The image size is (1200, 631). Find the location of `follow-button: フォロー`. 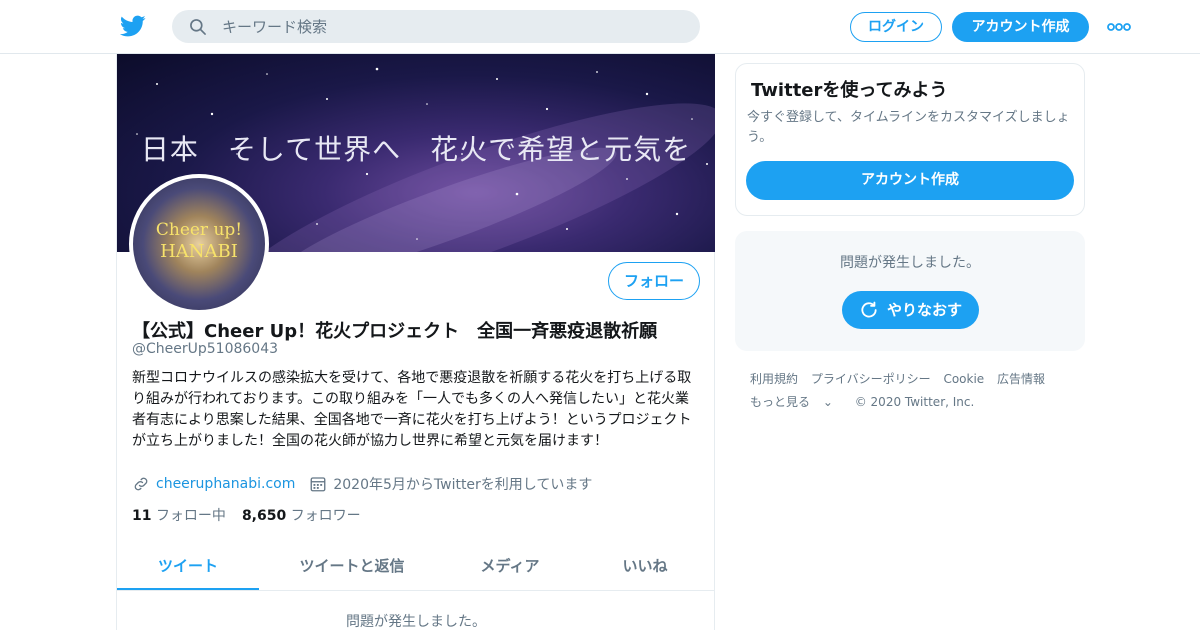

follow-button: フォロー is located at coordinates (654, 281).